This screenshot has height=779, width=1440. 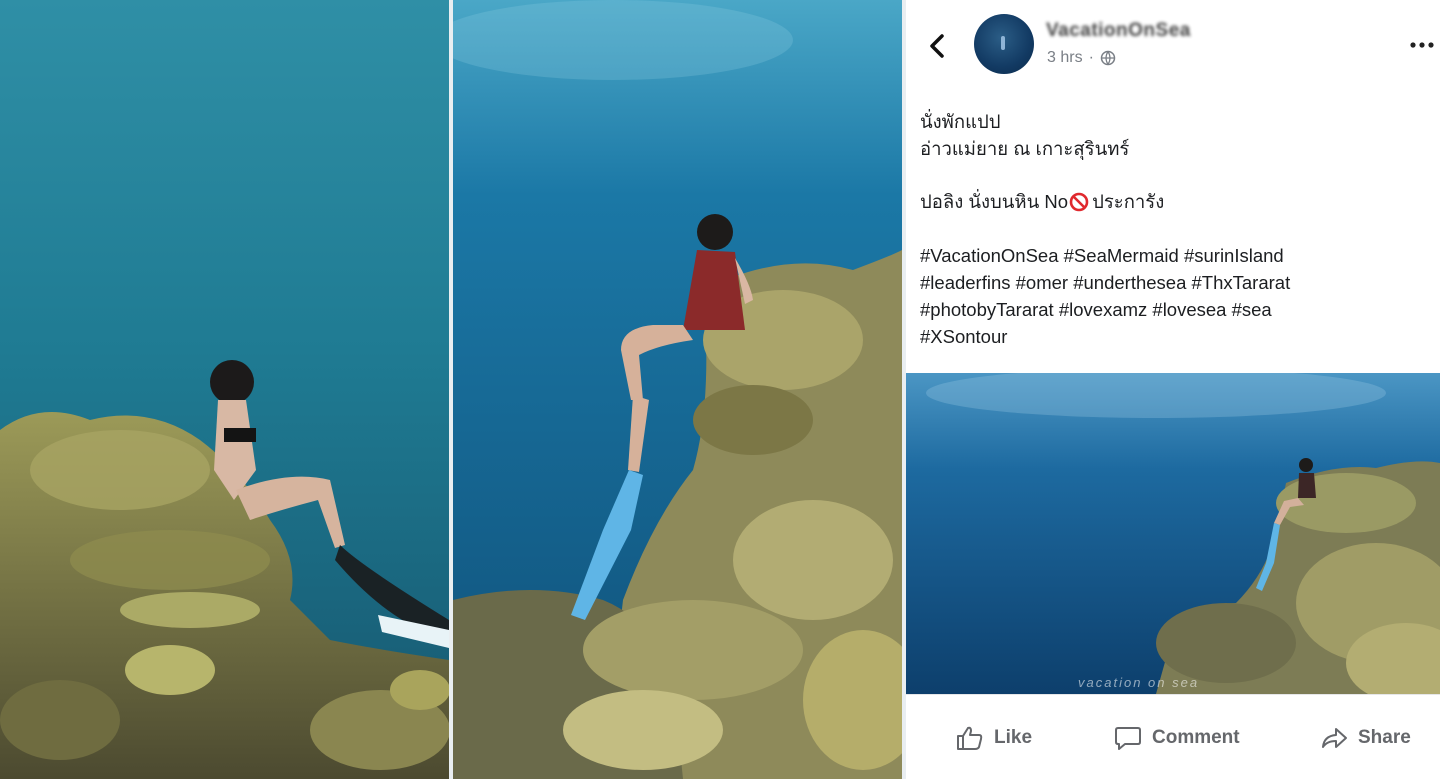 I want to click on avatar, so click(x=1004, y=44).